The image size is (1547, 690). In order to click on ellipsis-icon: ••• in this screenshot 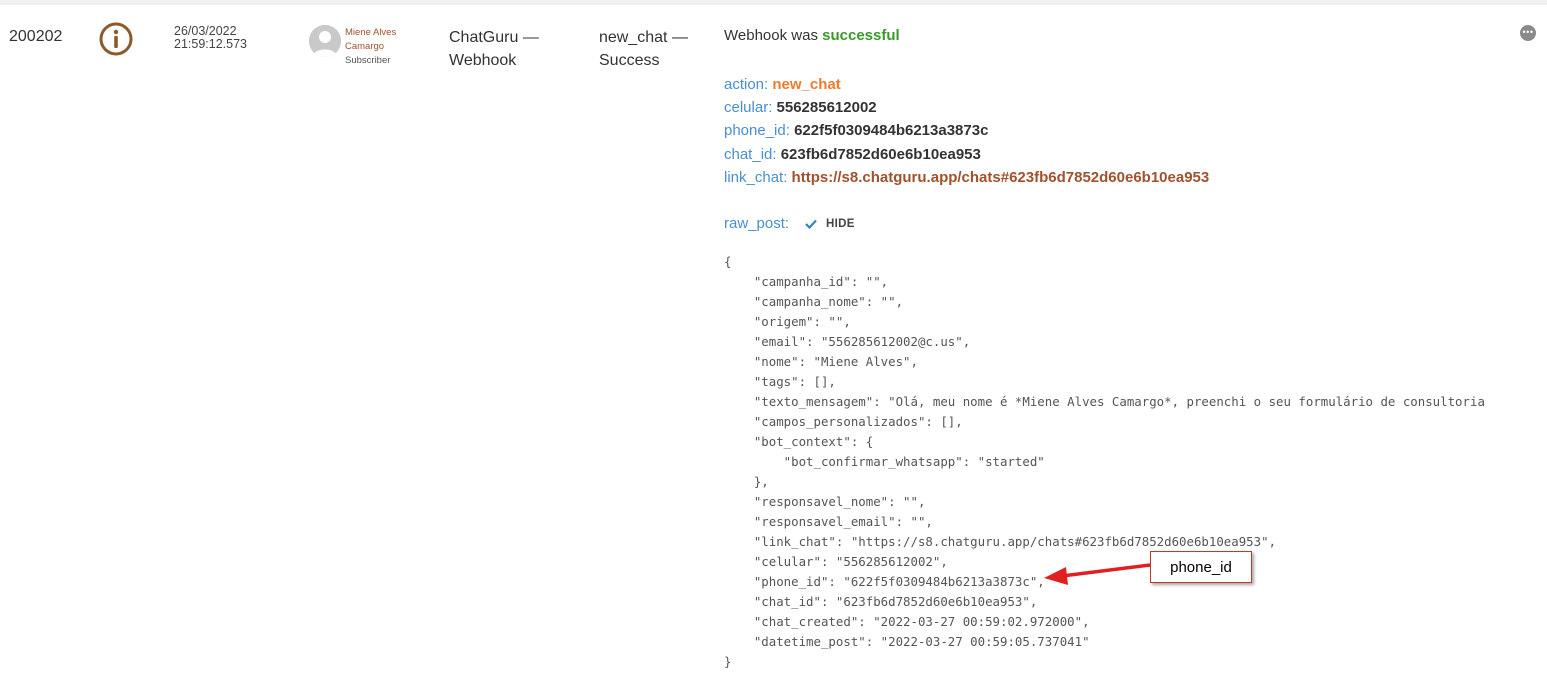, I will do `click(1528, 33)`.